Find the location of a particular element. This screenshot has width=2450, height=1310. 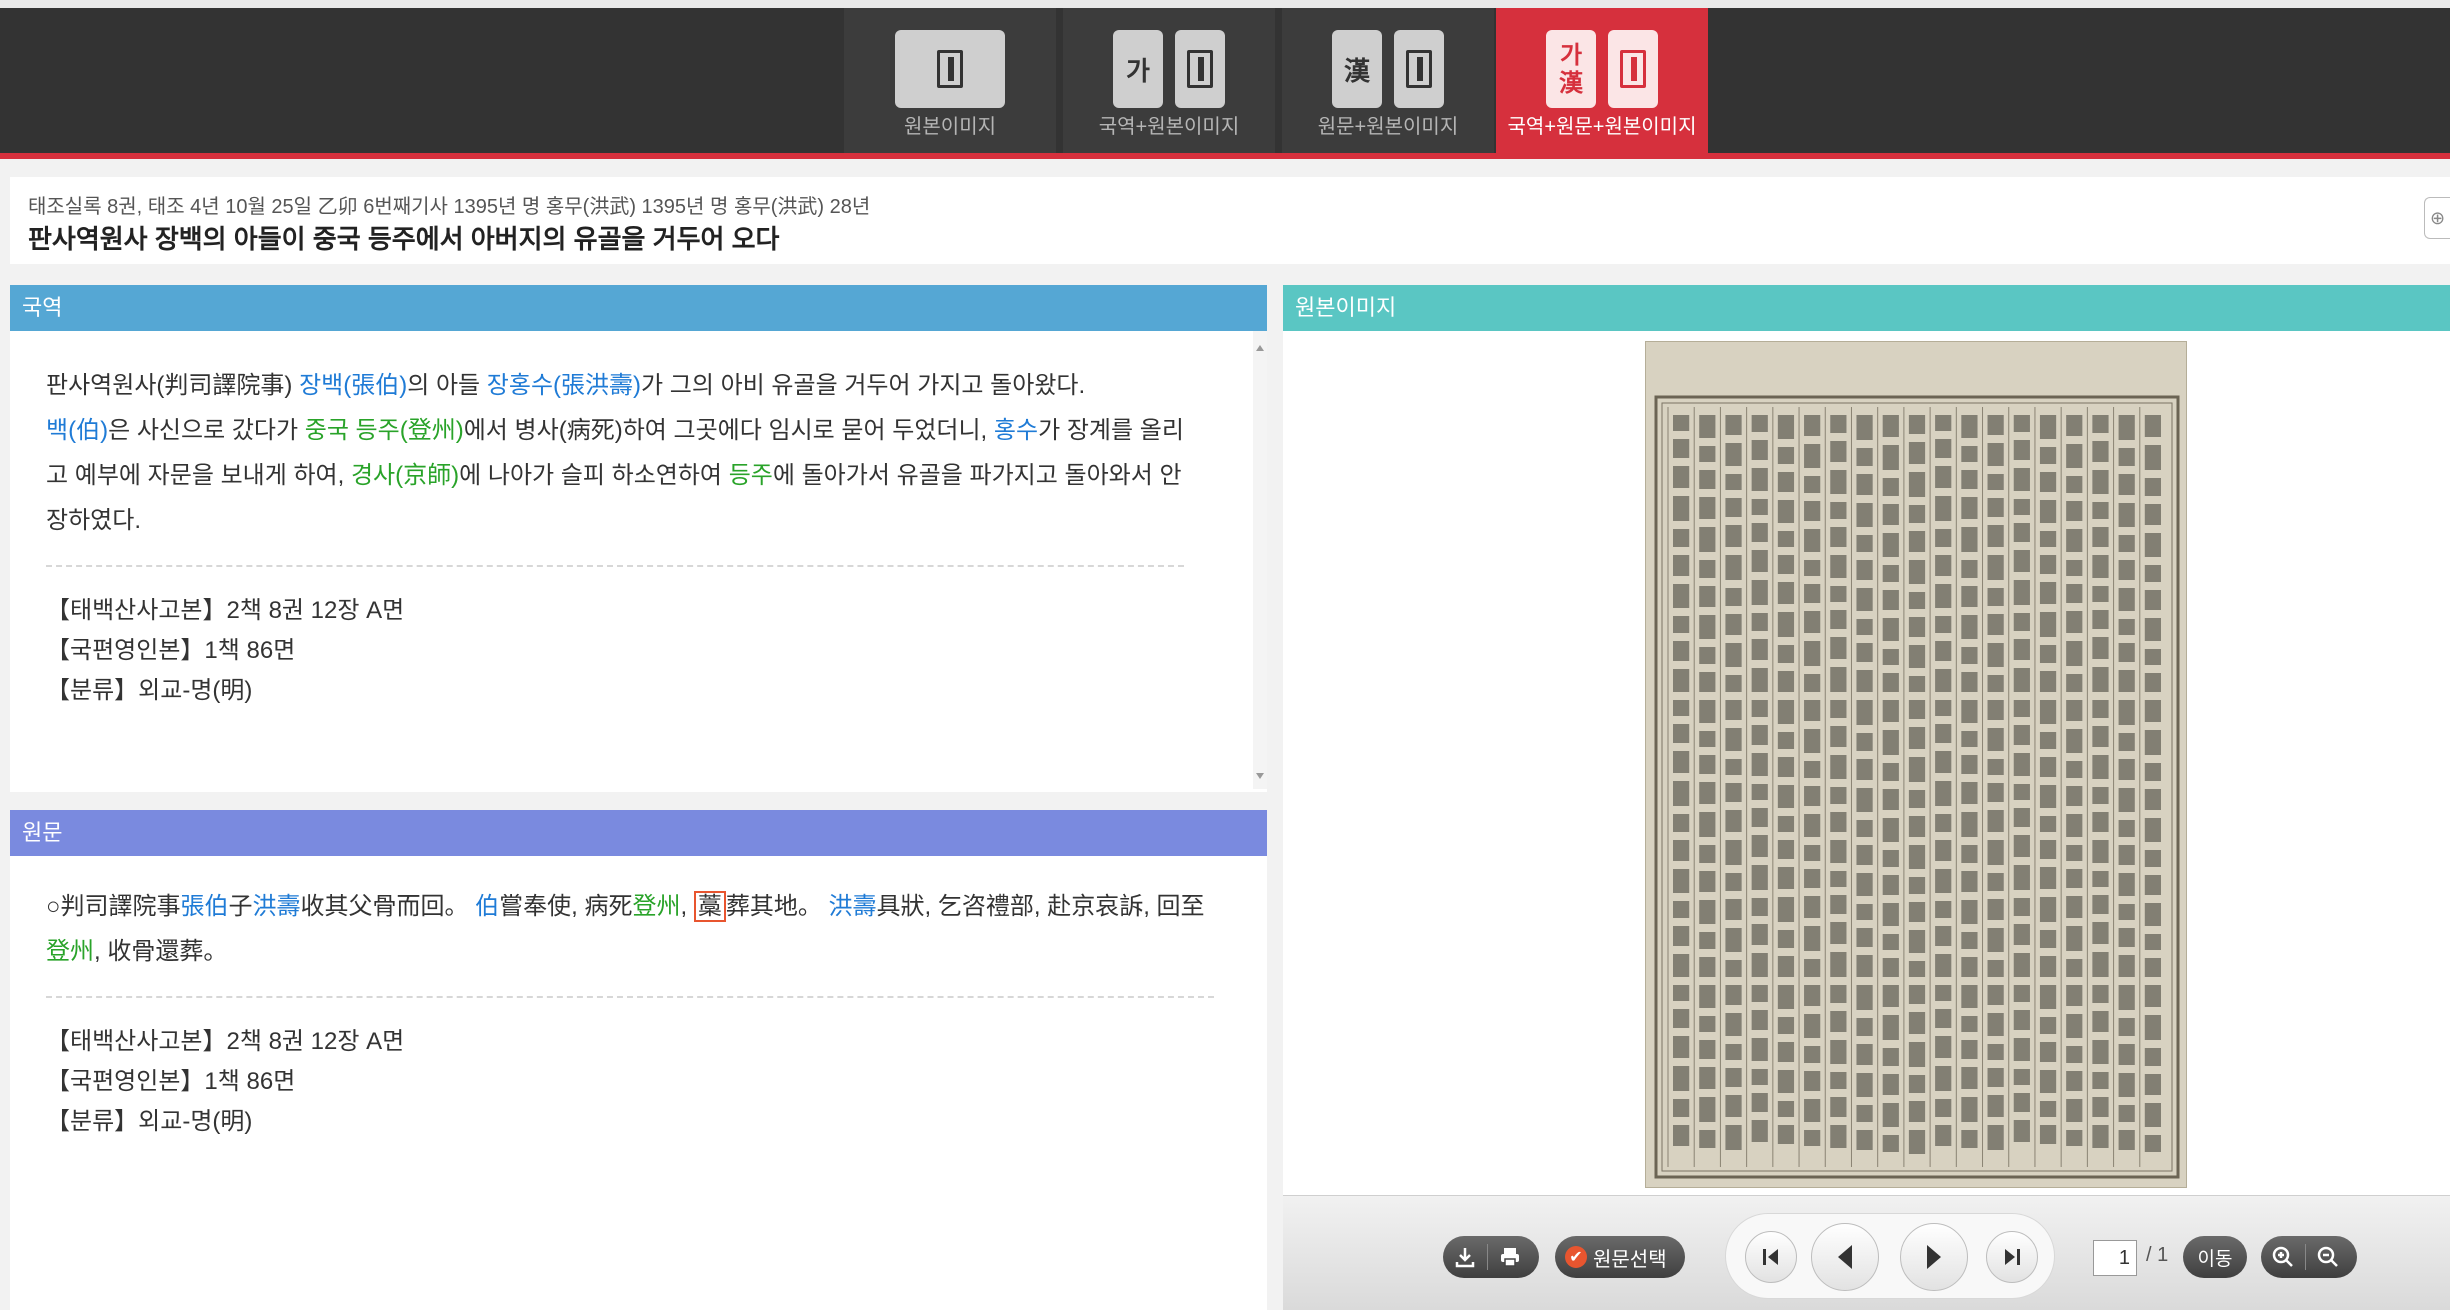

meta-category: 【분류】외교-명(明) is located at coordinates (149, 1121).